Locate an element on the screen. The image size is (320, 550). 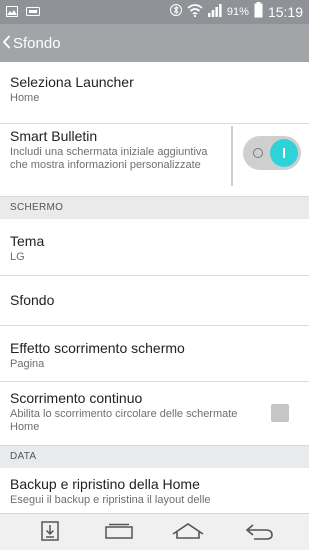
recents-icon is located at coordinates (119, 533).